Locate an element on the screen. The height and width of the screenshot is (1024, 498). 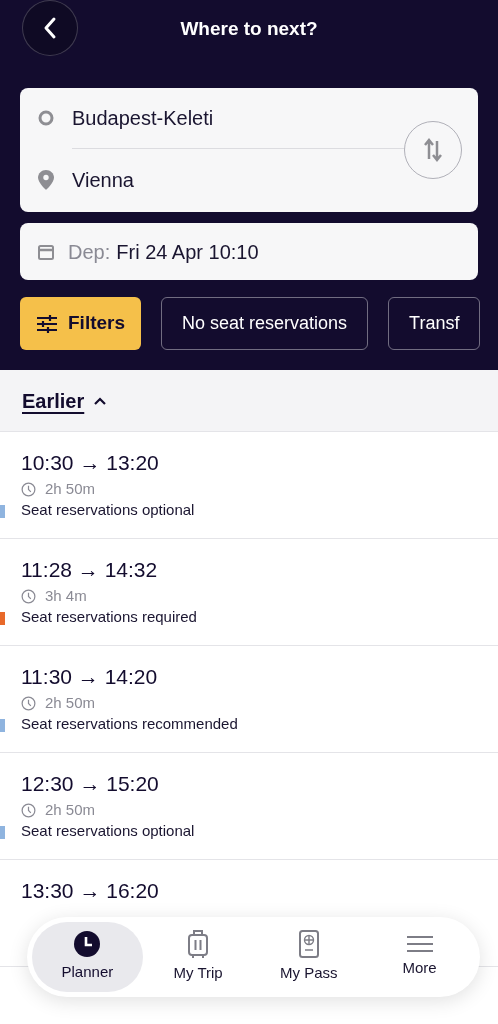
journey-row: 11:28 → 14:32 3h 4m Seat reservations required is located at coordinates (249, 592).